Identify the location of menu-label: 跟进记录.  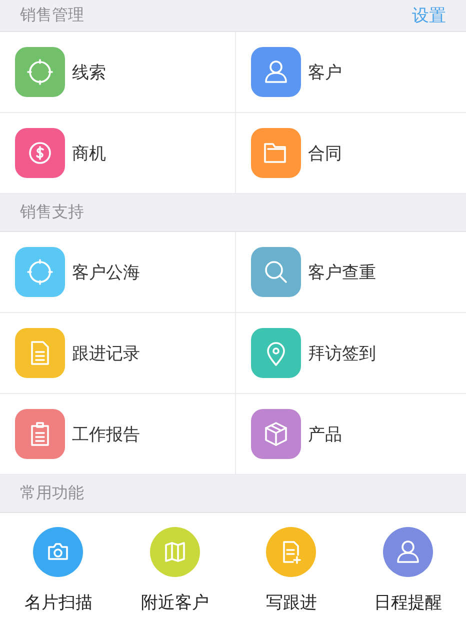
(106, 353).